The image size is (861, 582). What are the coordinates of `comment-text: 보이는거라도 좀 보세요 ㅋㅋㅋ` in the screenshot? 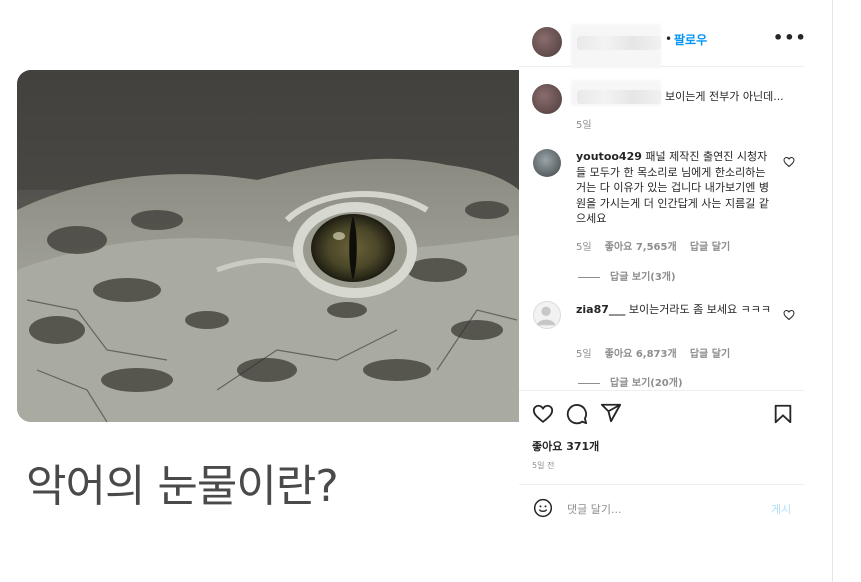 It's located at (699, 309).